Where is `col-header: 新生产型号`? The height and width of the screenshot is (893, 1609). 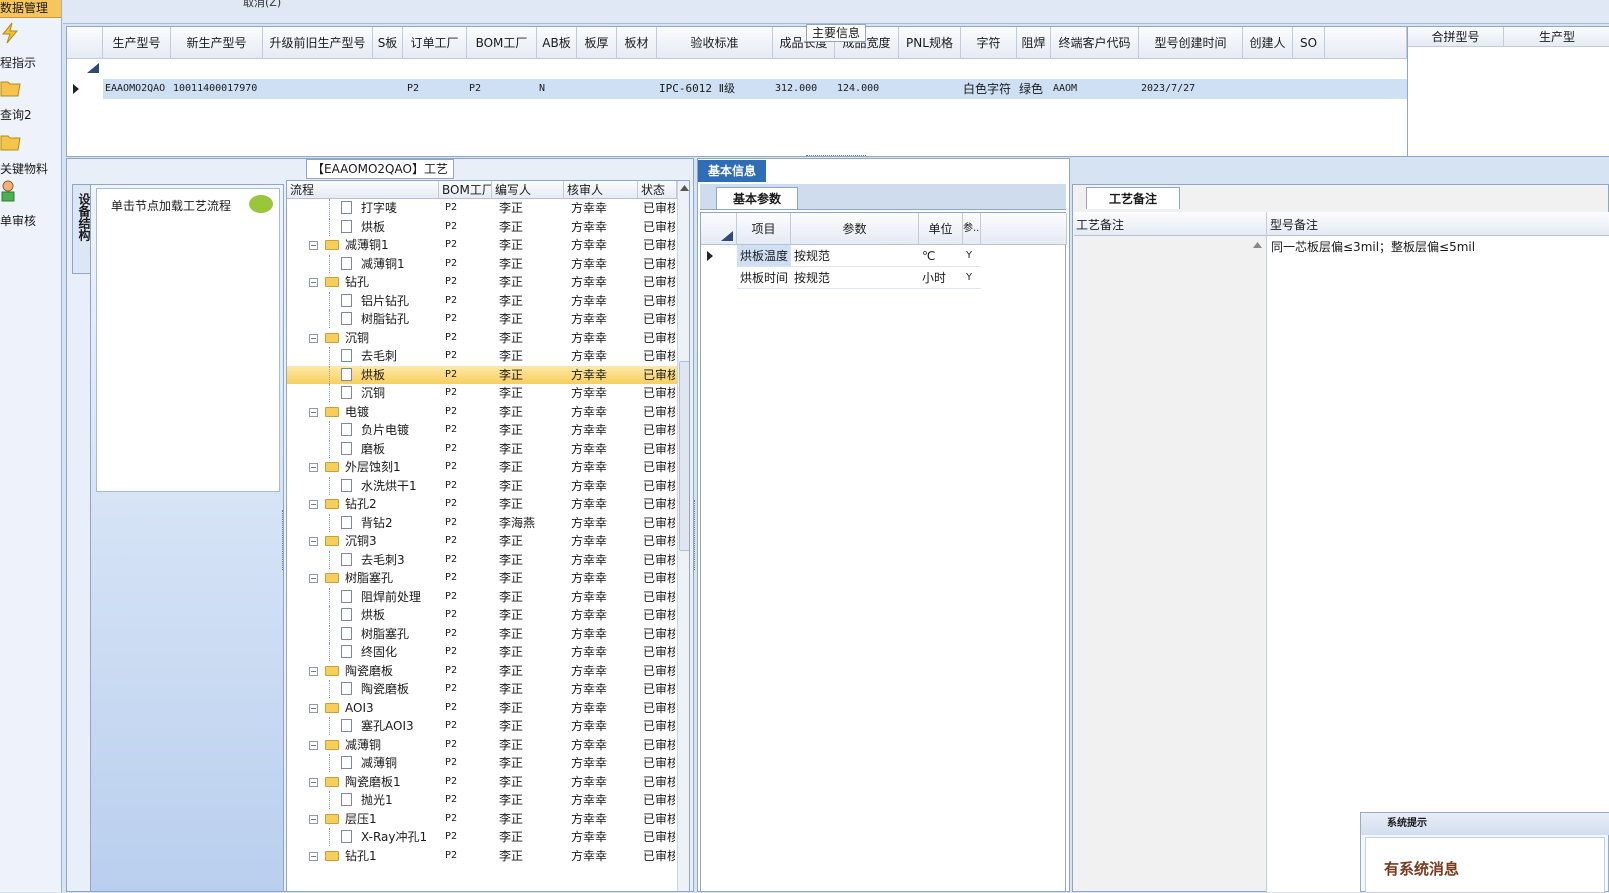 col-header: 新生产型号 is located at coordinates (217, 43).